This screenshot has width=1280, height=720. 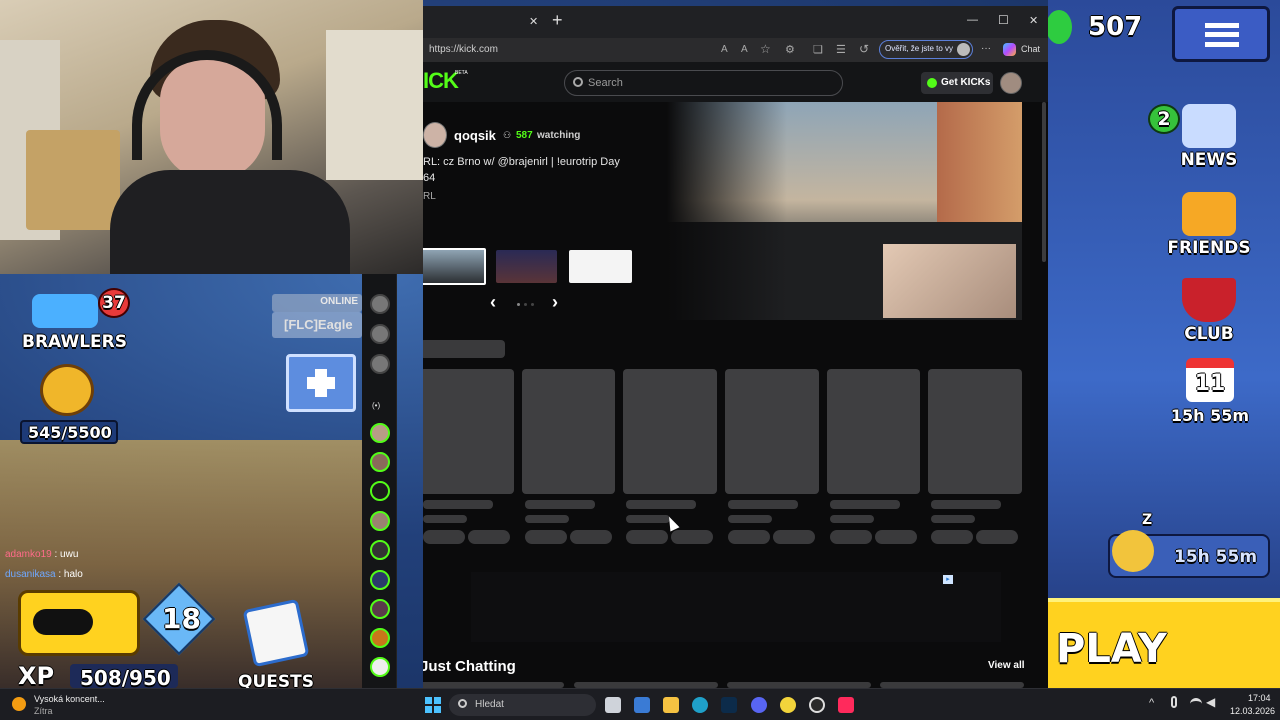 I want to click on friends-button: FRIENDS, so click(x=1209, y=225).